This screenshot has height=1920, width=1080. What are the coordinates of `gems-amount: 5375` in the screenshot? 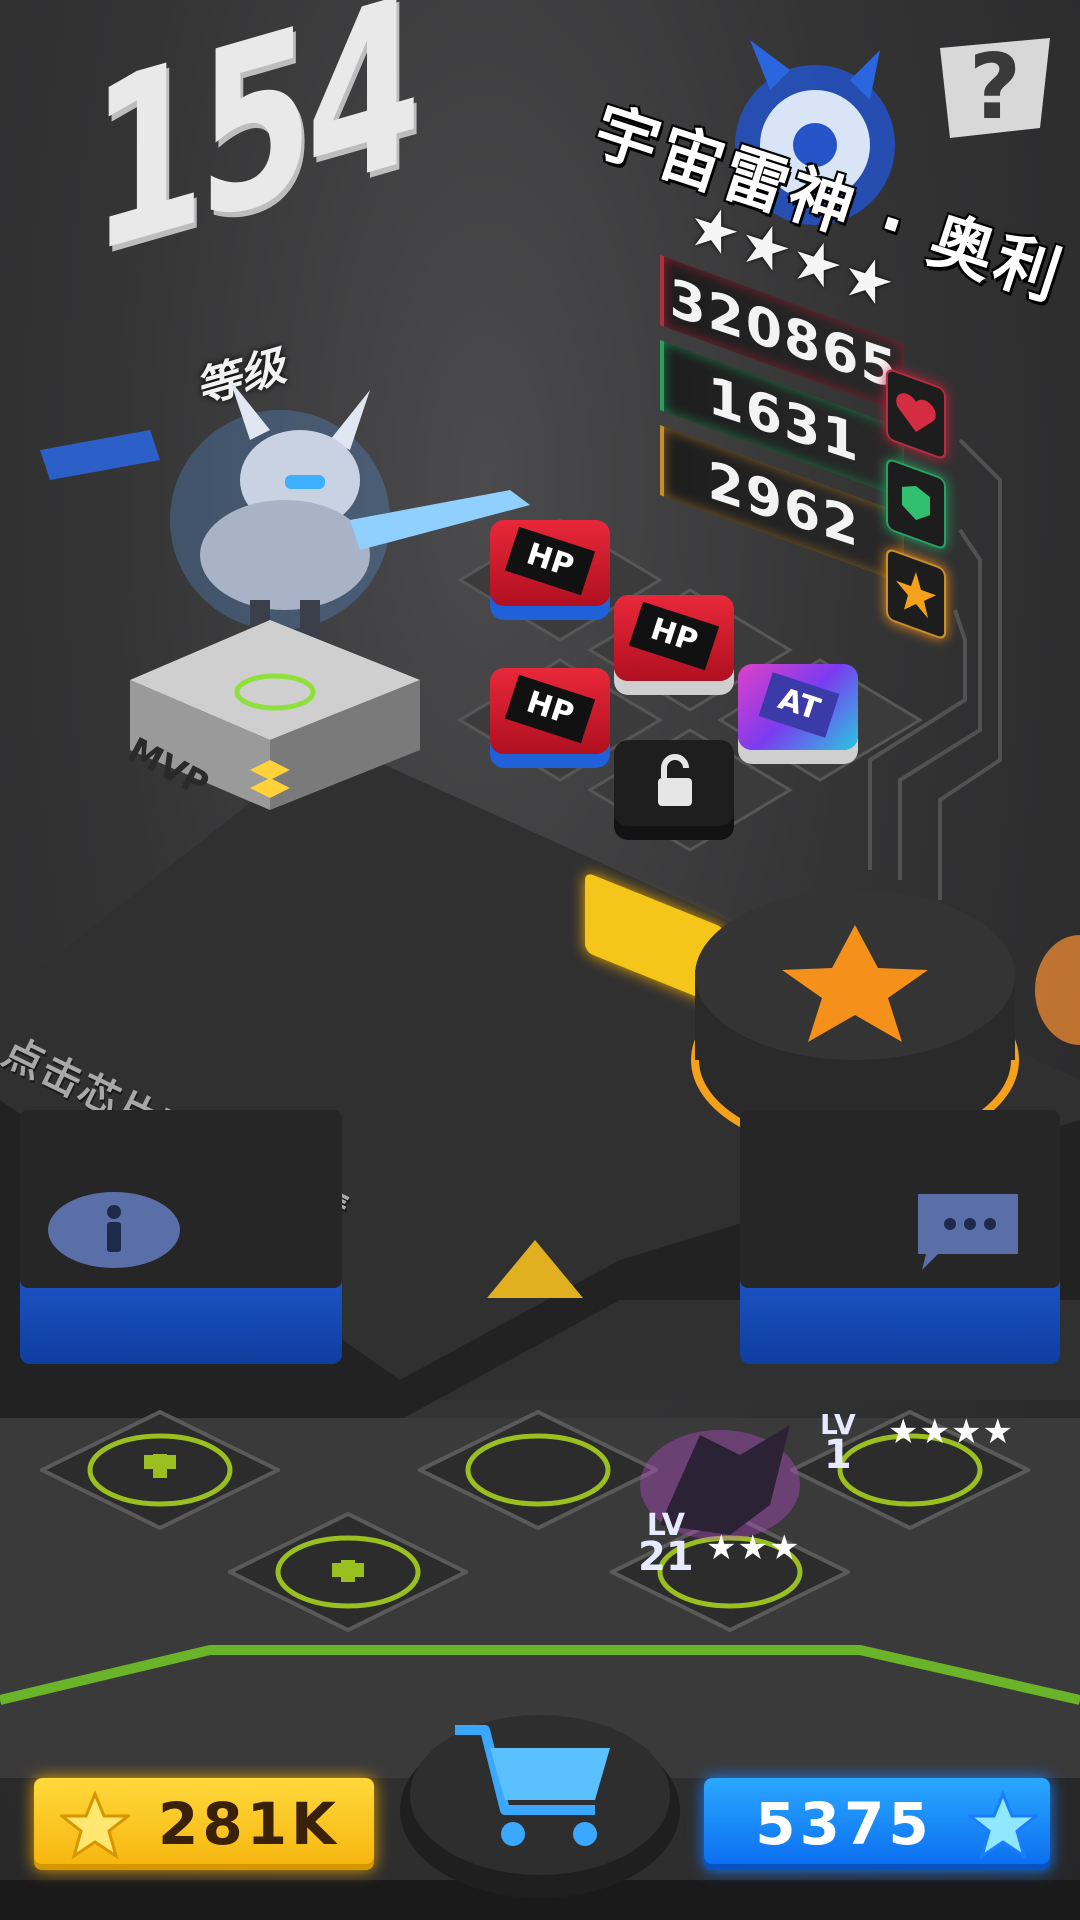 It's located at (844, 1824).